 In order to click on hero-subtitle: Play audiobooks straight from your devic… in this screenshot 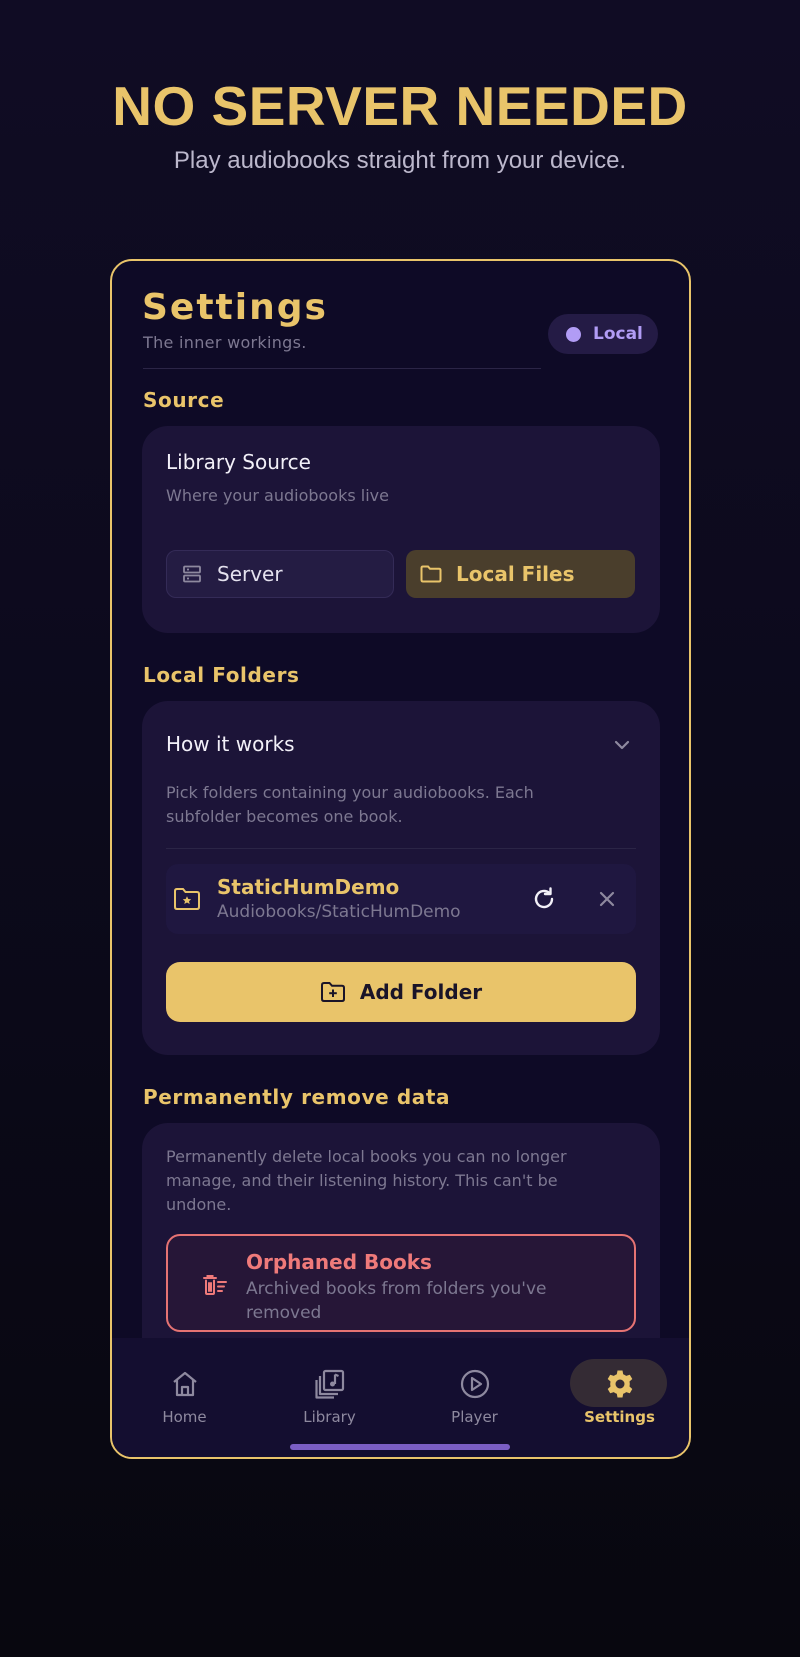, I will do `click(400, 160)`.